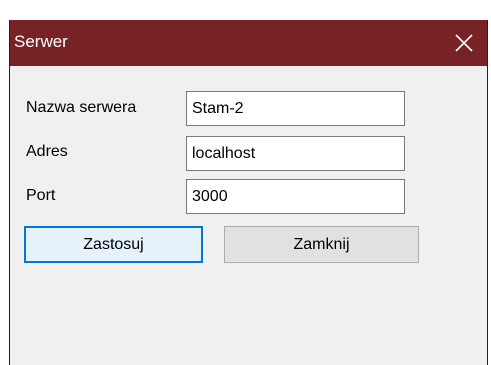 This screenshot has width=491, height=365. Describe the element at coordinates (47, 151) in the screenshot. I see `address-label: Adres` at that location.